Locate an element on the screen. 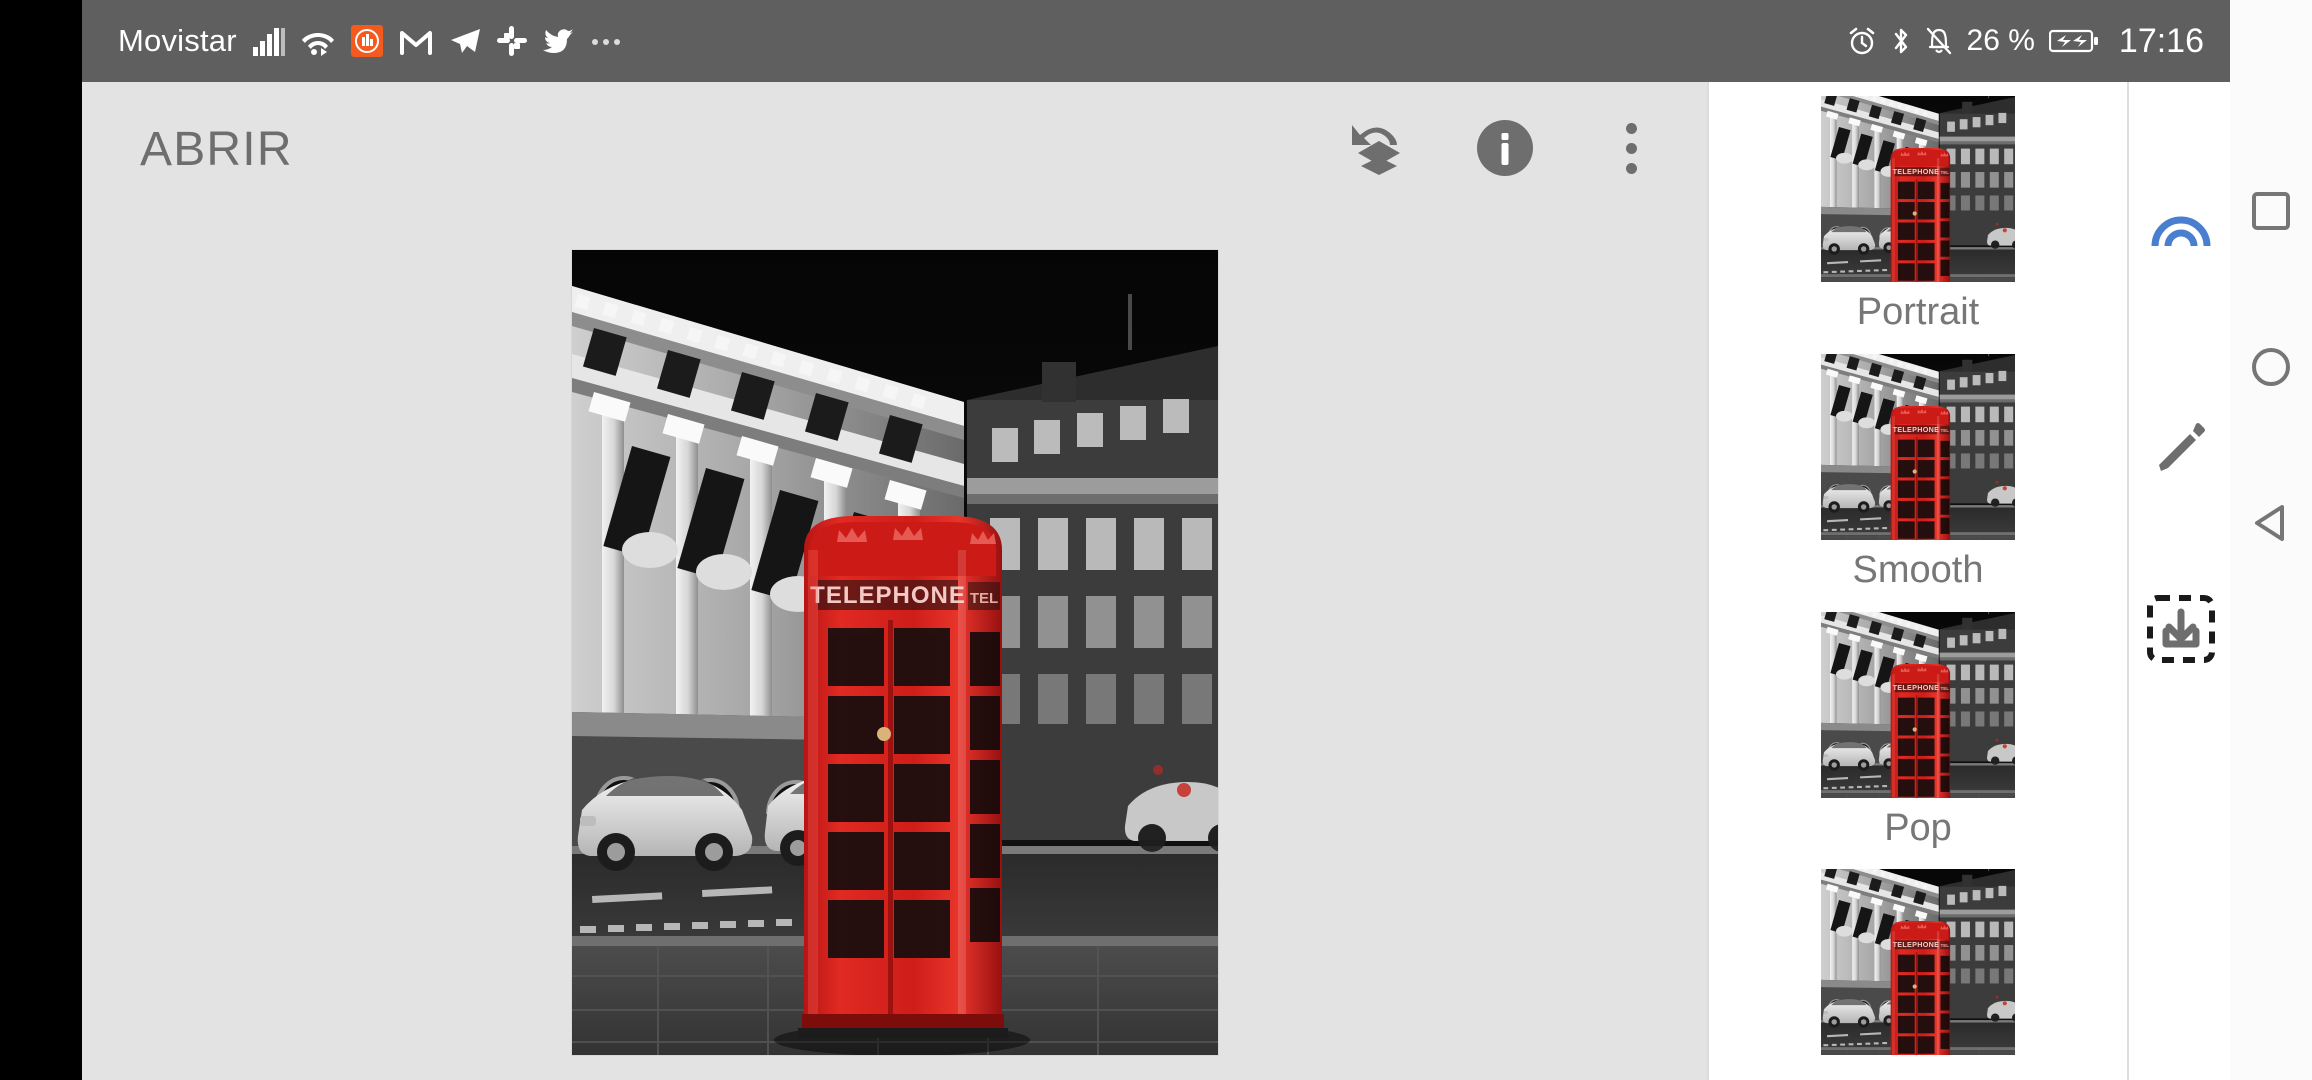 Image resolution: width=2312 pixels, height=1080 pixels. battery-percent-label: 26 % is located at coordinates (2000, 40).